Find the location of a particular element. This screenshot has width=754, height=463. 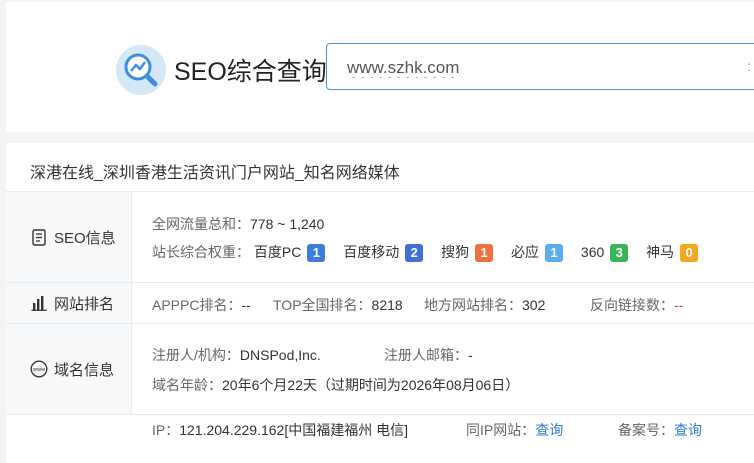

weight-name: 搜狗 is located at coordinates (455, 252).